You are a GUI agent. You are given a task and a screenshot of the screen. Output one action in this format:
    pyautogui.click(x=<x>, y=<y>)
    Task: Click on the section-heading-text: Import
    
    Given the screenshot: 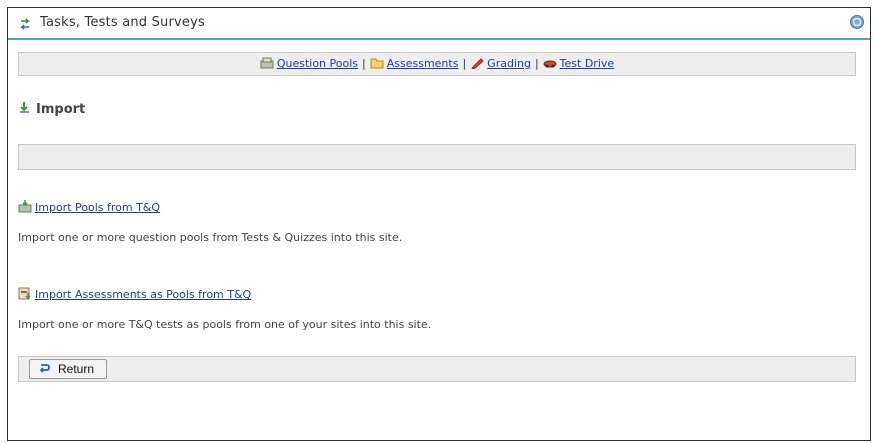 What is the action you would take?
    pyautogui.click(x=61, y=109)
    